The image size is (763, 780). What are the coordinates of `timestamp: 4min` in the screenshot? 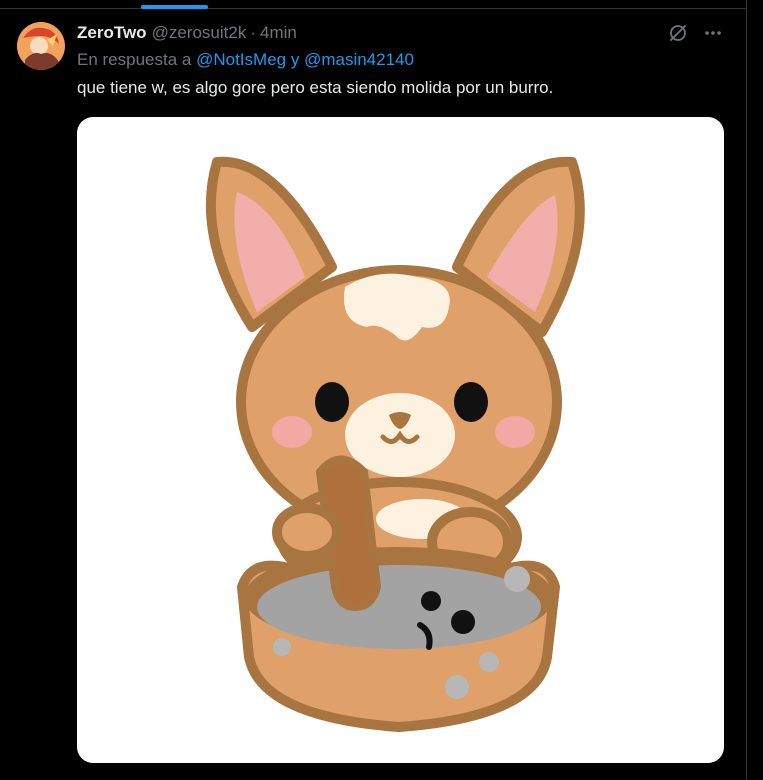 It's located at (278, 33).